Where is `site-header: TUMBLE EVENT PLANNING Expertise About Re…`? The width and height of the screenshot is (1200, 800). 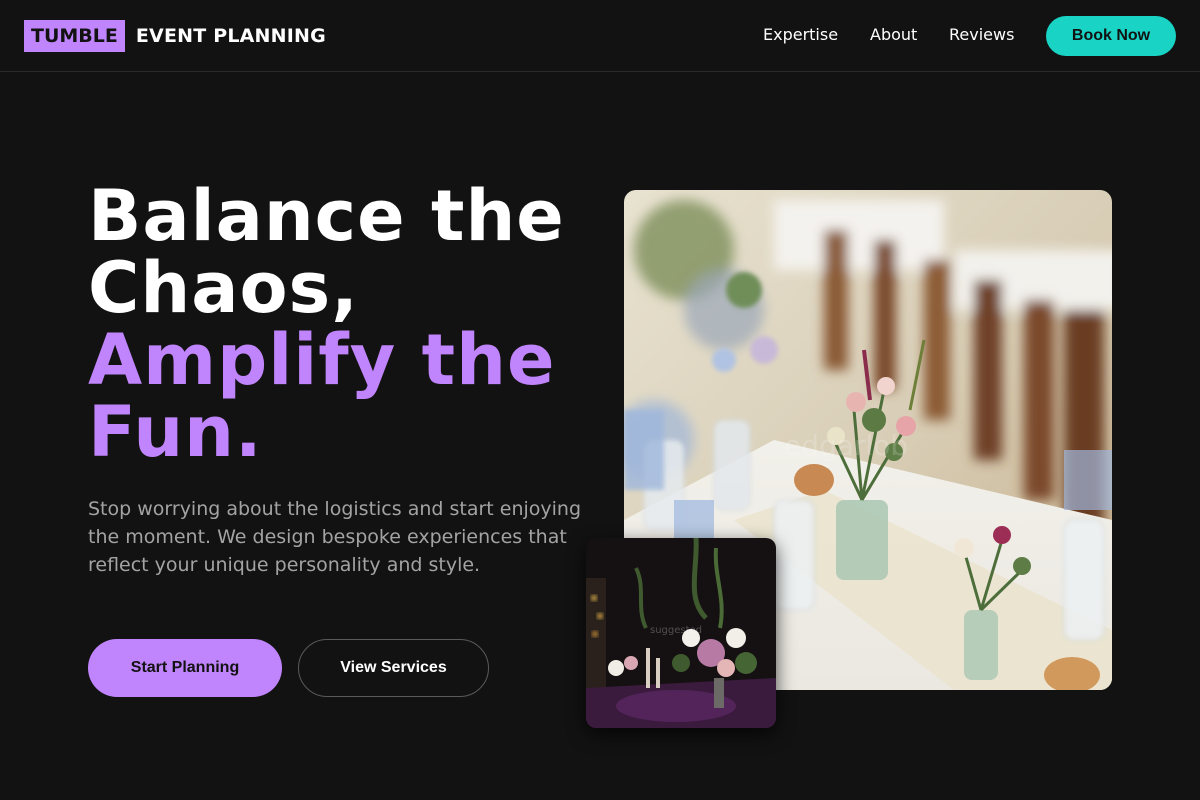 site-header: TUMBLE EVENT PLANNING Expertise About Re… is located at coordinates (600, 36).